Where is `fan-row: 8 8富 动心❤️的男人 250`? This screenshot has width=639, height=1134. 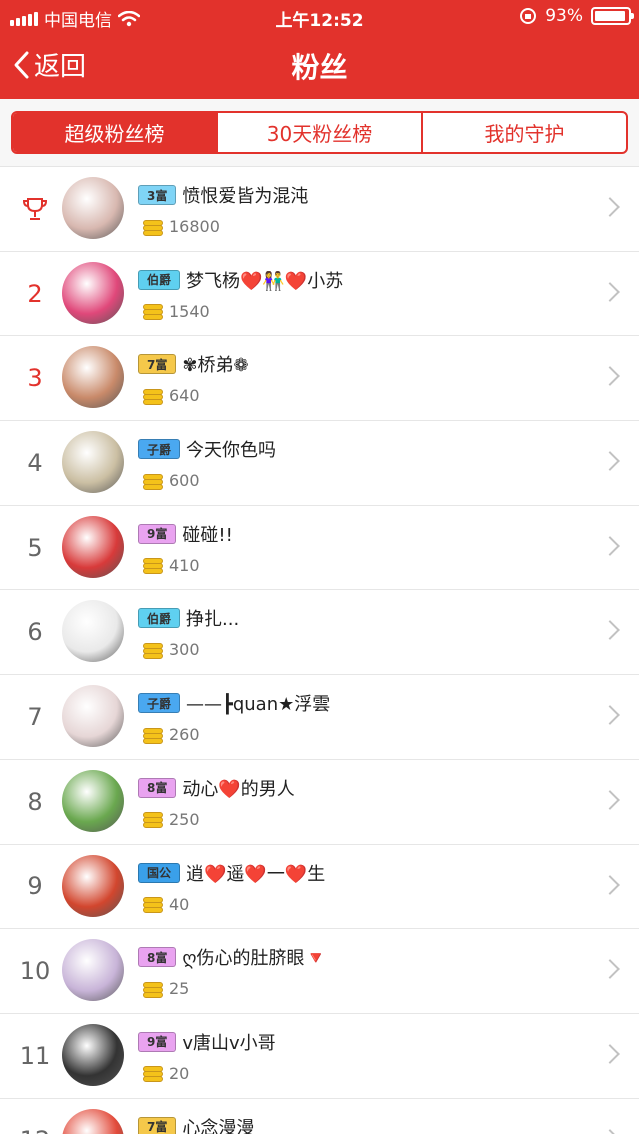 fan-row: 8 8富 动心❤️的男人 250 is located at coordinates (319, 802).